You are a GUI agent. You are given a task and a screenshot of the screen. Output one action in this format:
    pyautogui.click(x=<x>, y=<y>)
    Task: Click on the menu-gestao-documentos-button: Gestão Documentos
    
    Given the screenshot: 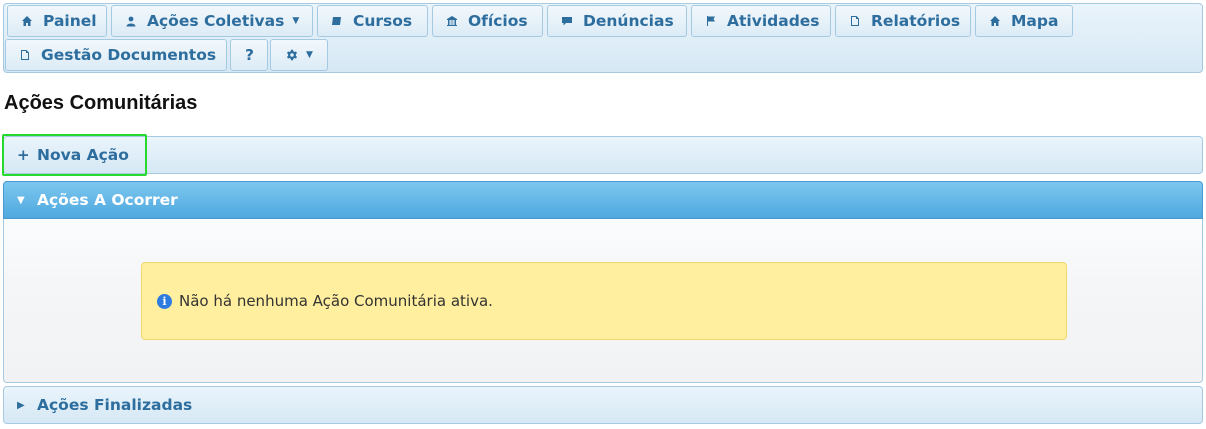 What is the action you would take?
    pyautogui.click(x=116, y=55)
    